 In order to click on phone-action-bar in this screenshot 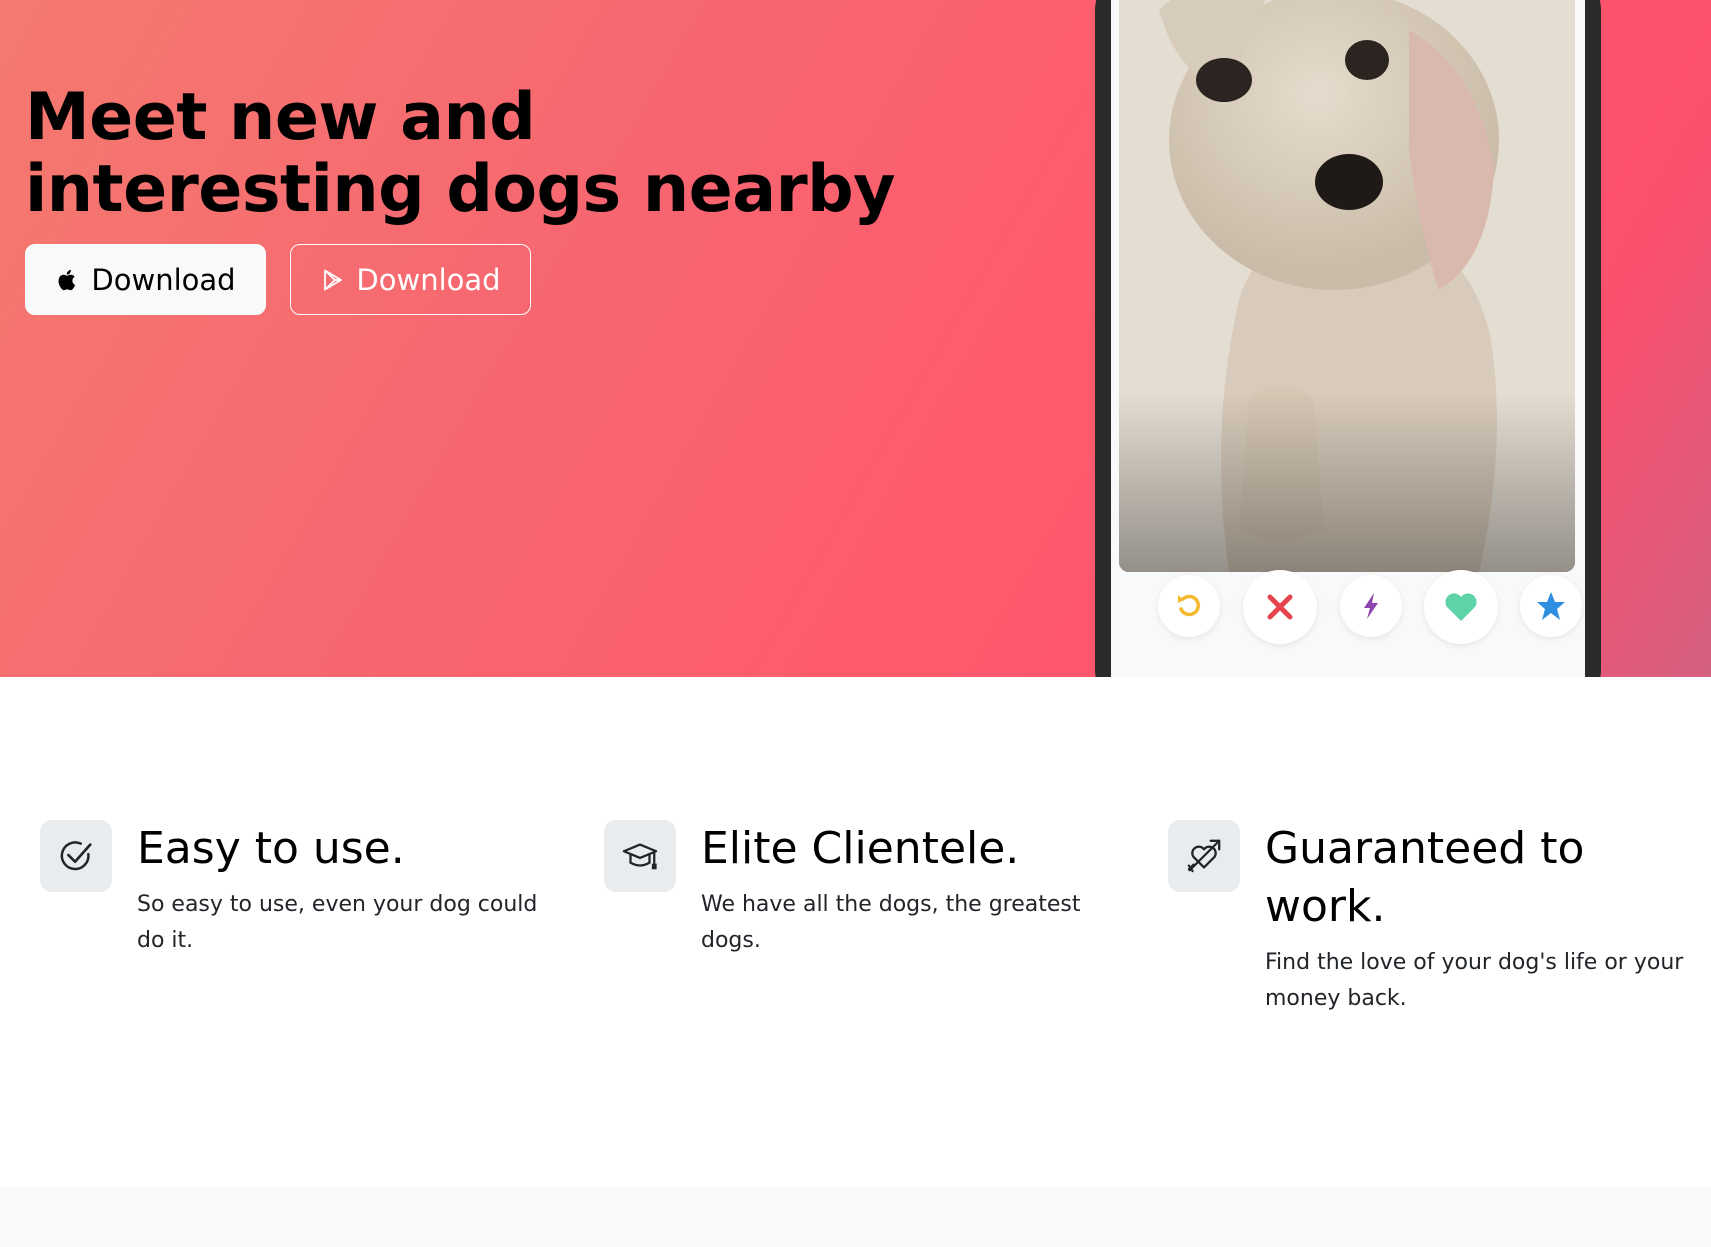, I will do `click(1348, 606)`.